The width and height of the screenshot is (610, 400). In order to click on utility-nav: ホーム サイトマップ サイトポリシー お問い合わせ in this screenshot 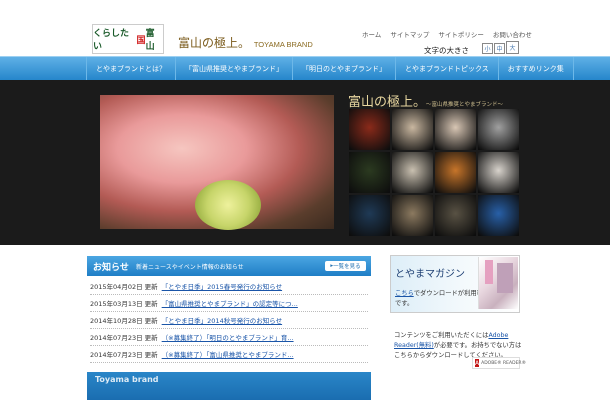, I will do `click(447, 34)`.